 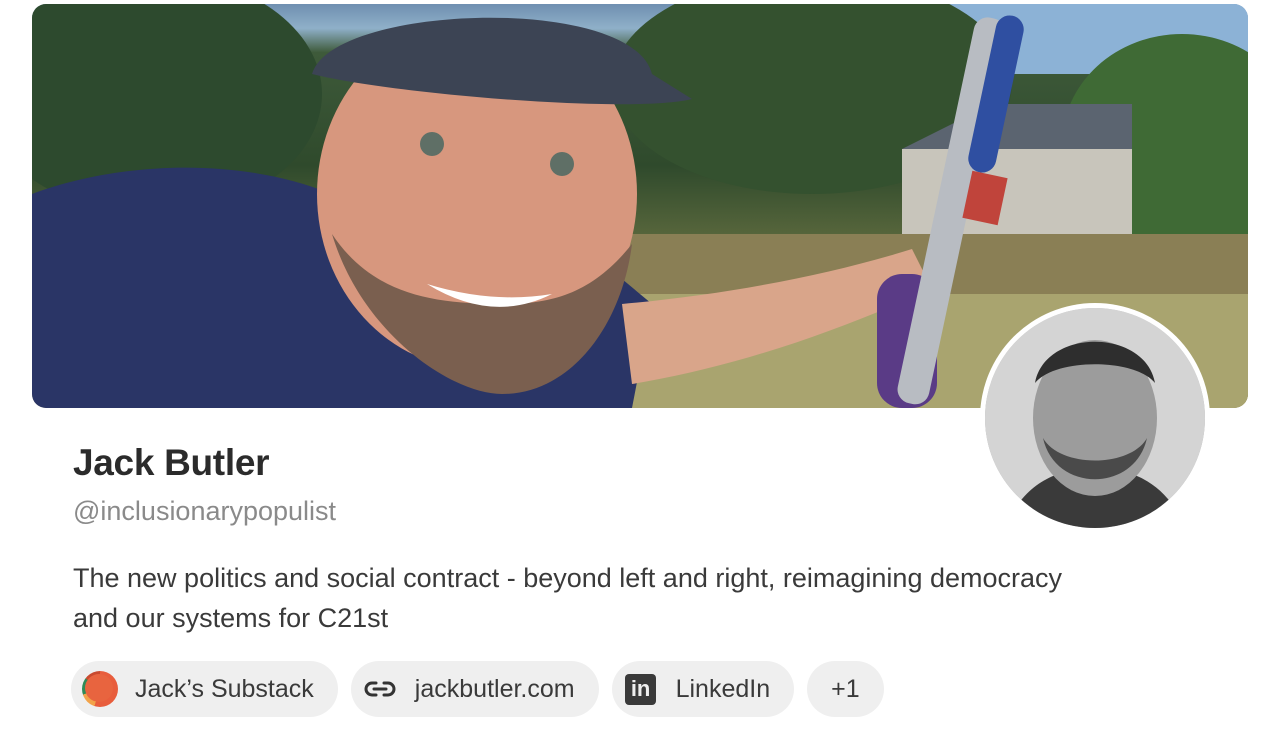 What do you see at coordinates (100, 689) in the screenshot?
I see `substack-logo-icon` at bounding box center [100, 689].